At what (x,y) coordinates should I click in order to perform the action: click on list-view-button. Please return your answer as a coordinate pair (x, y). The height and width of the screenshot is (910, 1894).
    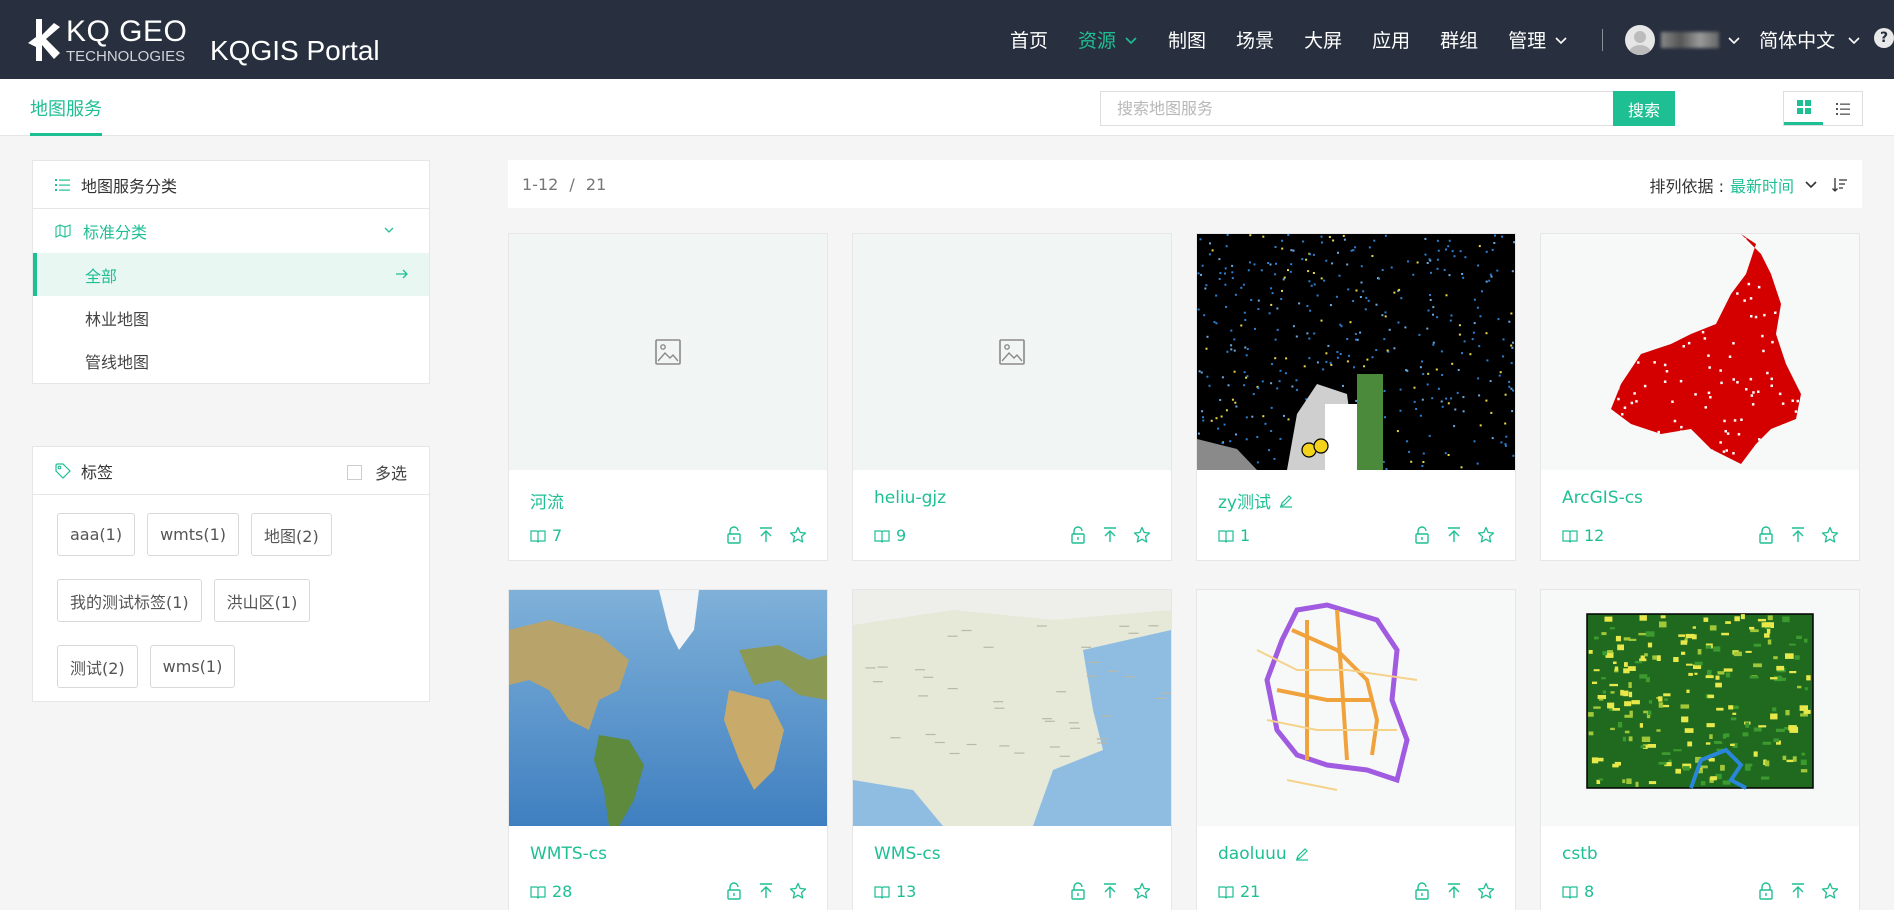
    Looking at the image, I should click on (1842, 108).